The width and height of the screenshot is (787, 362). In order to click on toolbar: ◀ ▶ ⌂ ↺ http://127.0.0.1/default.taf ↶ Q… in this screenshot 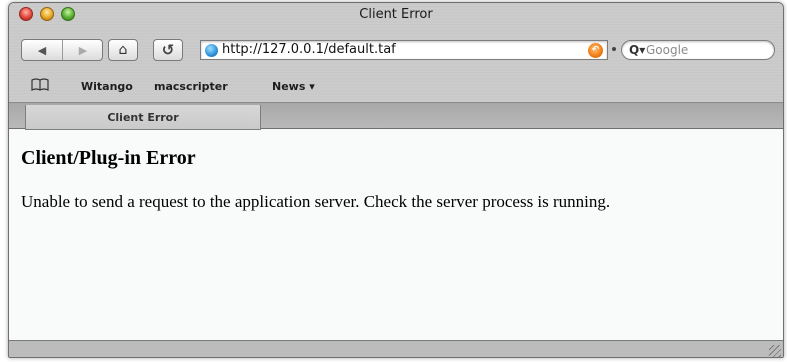, I will do `click(396, 50)`.